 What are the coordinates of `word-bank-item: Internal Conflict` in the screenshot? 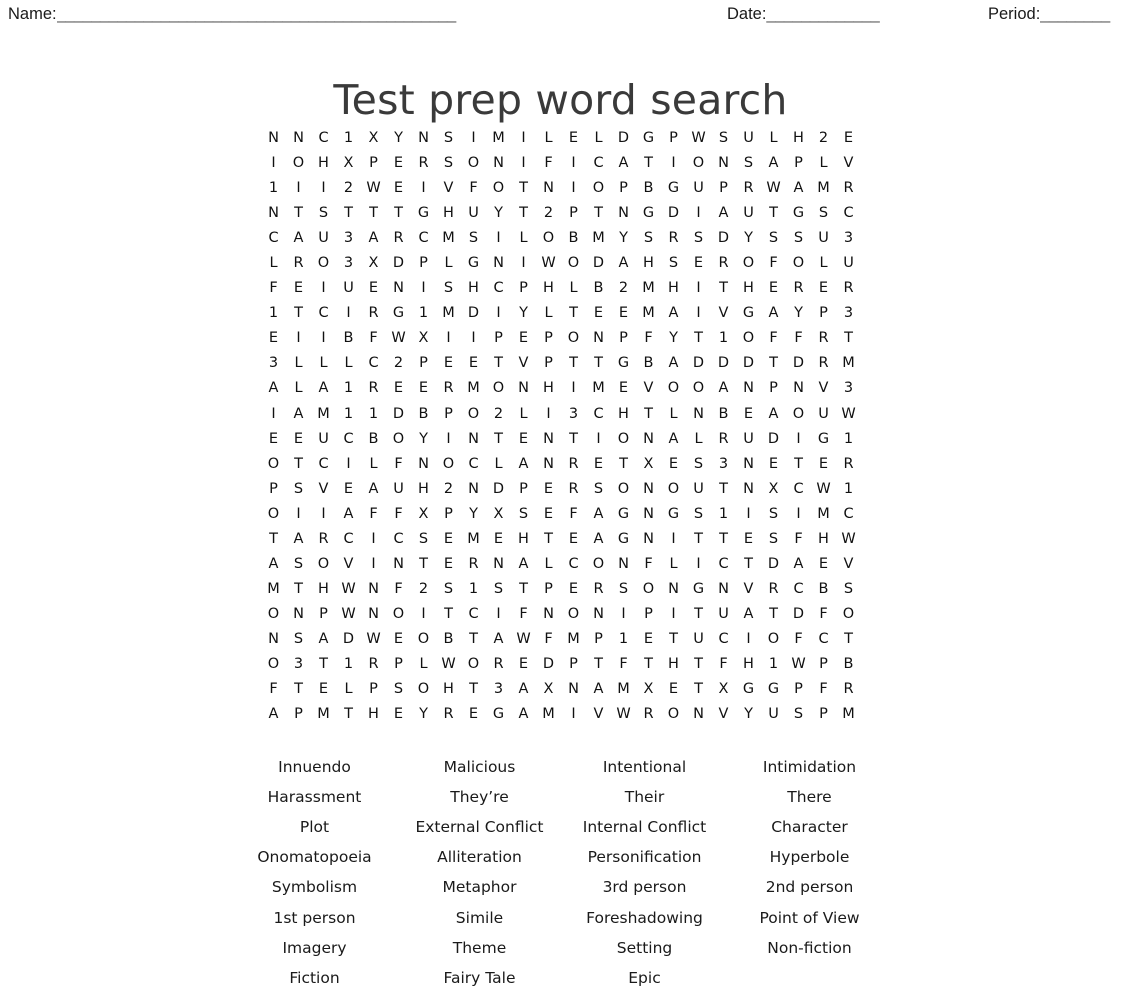 It's located at (644, 827).